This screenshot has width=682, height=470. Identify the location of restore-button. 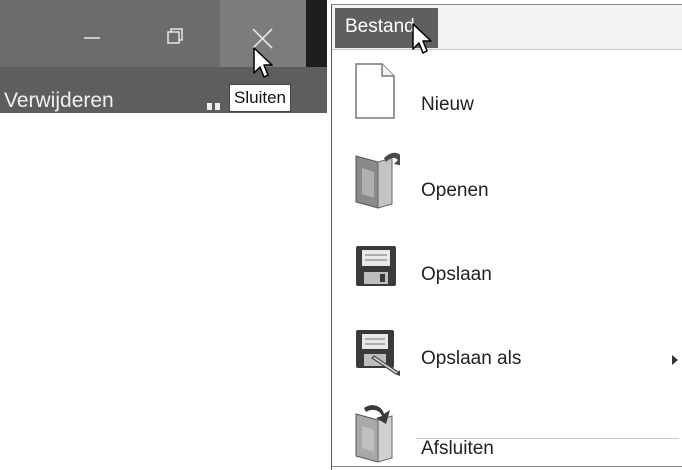
(177, 33).